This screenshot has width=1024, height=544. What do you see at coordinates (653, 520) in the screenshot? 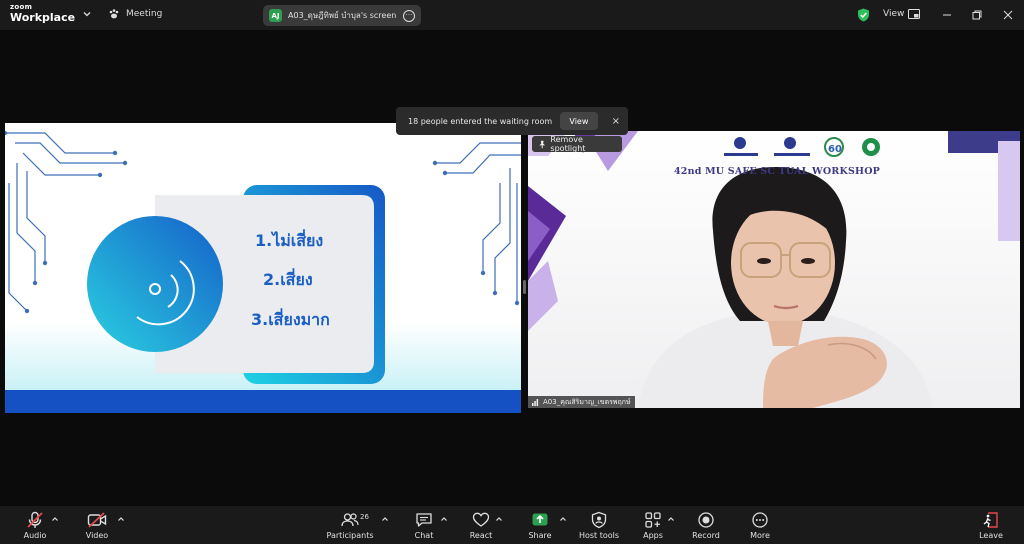
I see `apps-grid-icon` at bounding box center [653, 520].